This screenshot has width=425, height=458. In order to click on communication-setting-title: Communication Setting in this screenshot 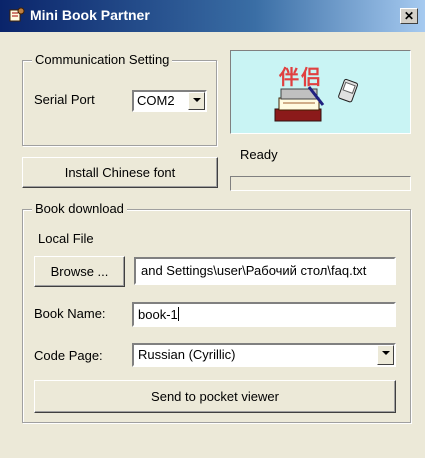, I will do `click(102, 59)`.